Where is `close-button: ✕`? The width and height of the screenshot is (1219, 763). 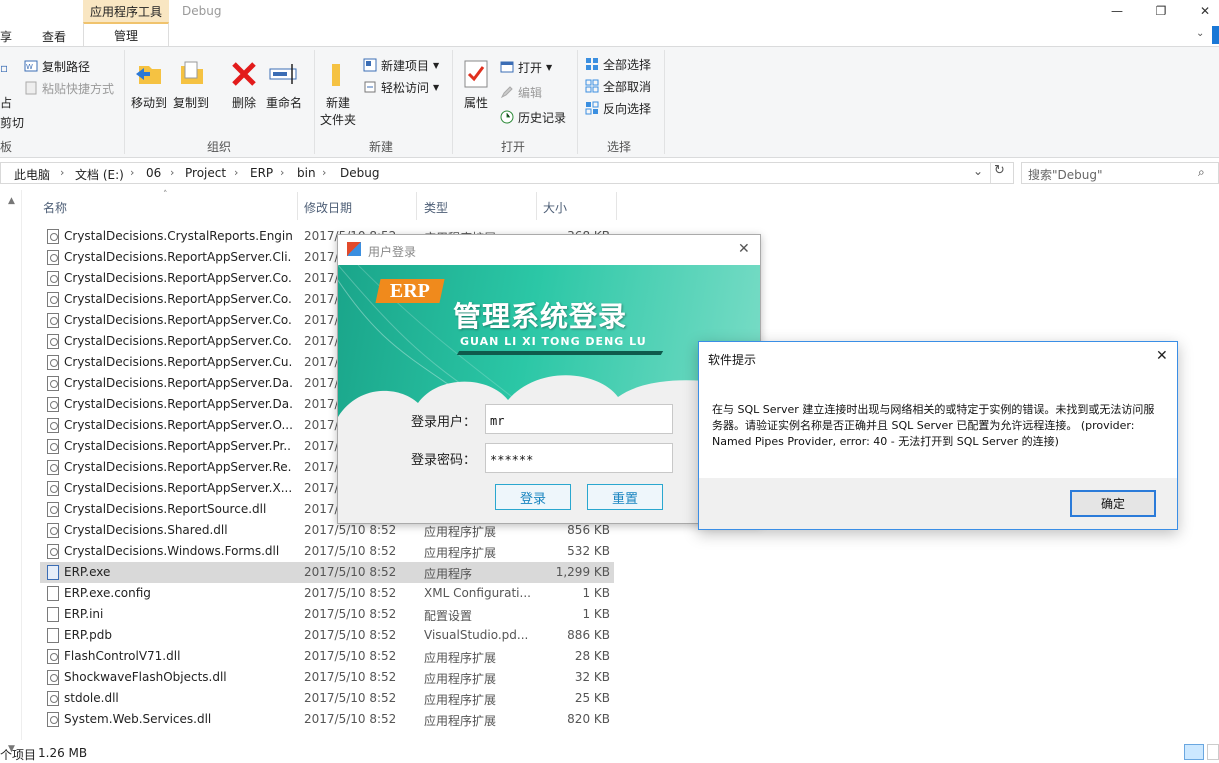
close-button: ✕ is located at coordinates (1204, 11).